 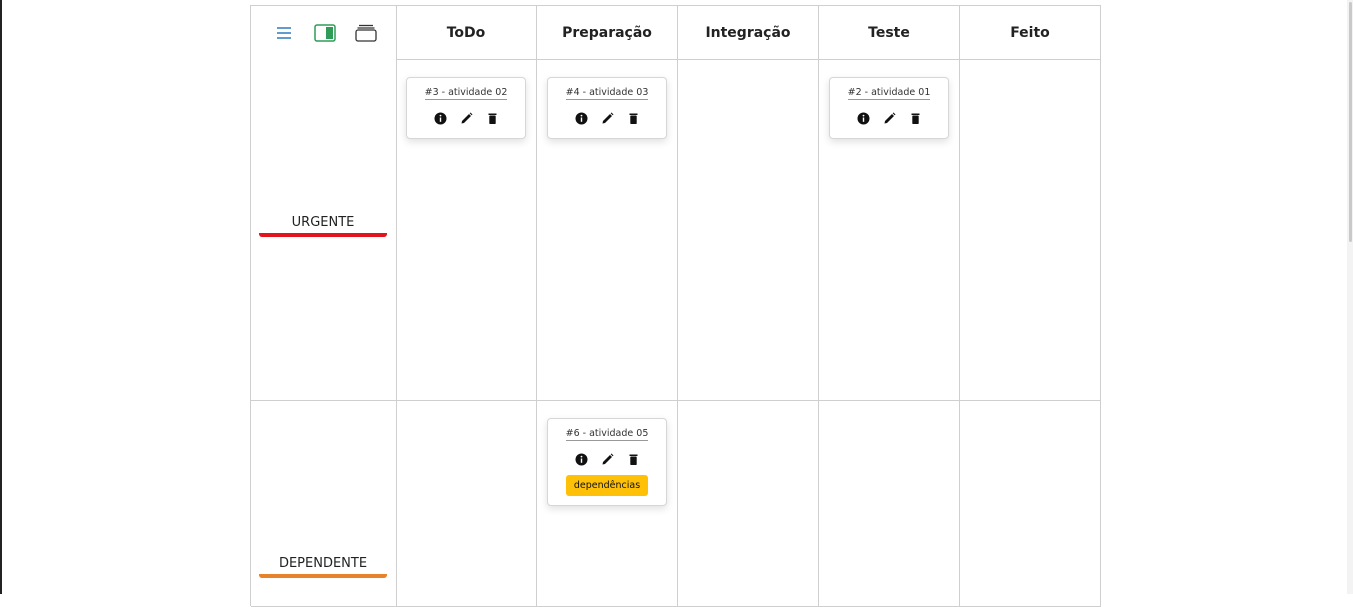 What do you see at coordinates (1030, 33) in the screenshot?
I see `column-header-feito: Feito` at bounding box center [1030, 33].